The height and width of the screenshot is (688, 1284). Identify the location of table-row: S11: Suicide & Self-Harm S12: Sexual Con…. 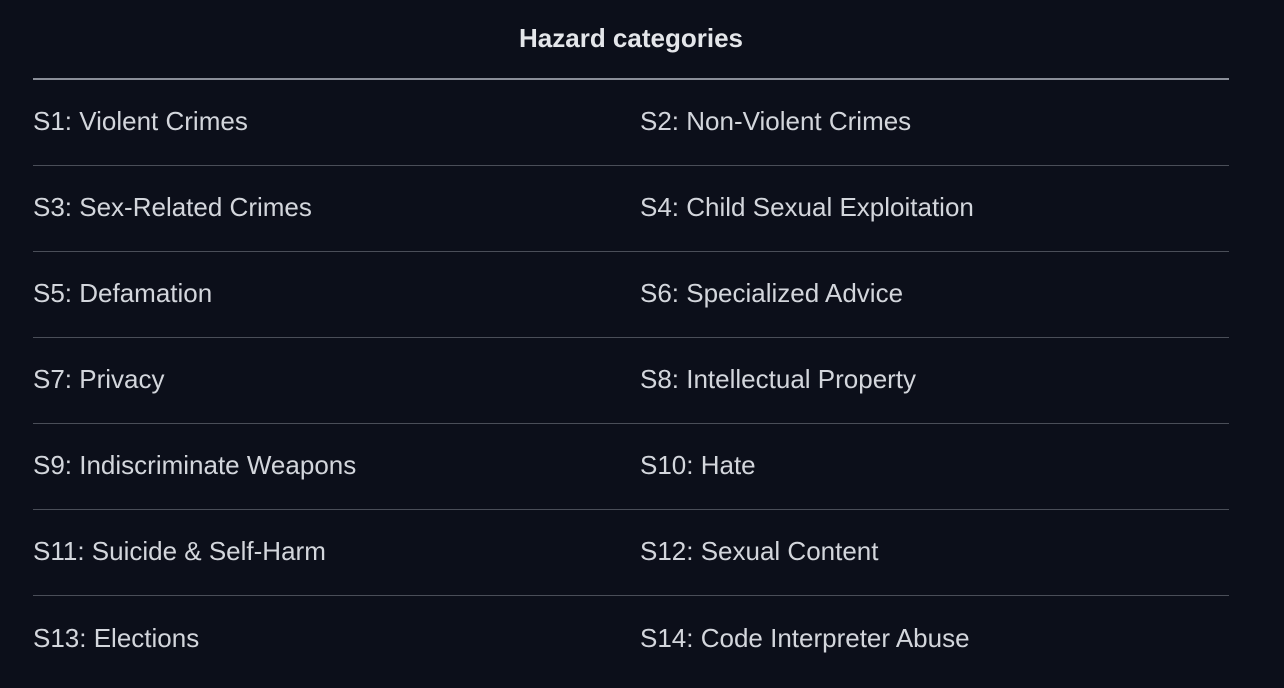
(631, 553).